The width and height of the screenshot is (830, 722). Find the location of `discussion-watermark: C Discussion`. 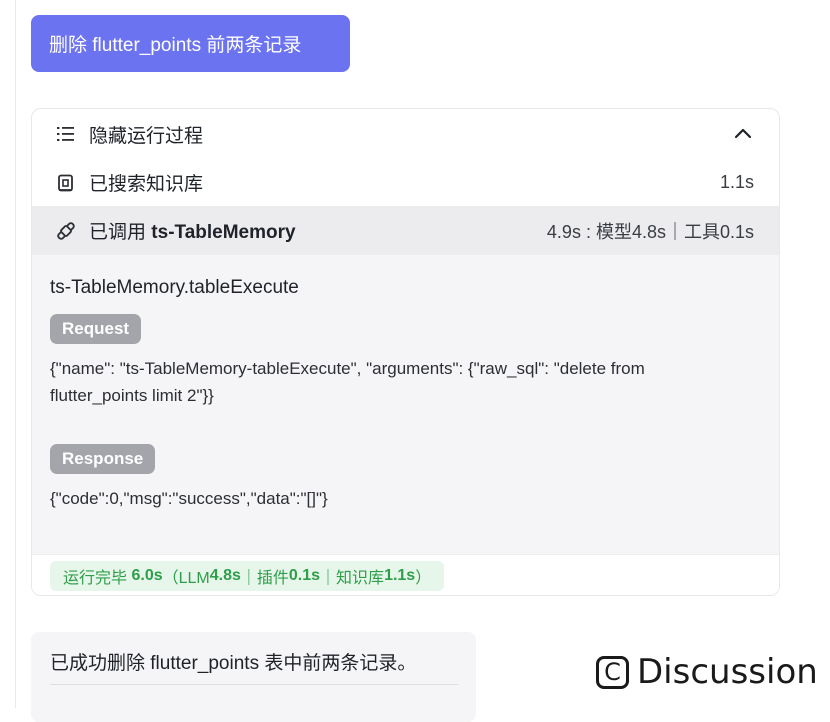

discussion-watermark: C Discussion is located at coordinates (707, 672).